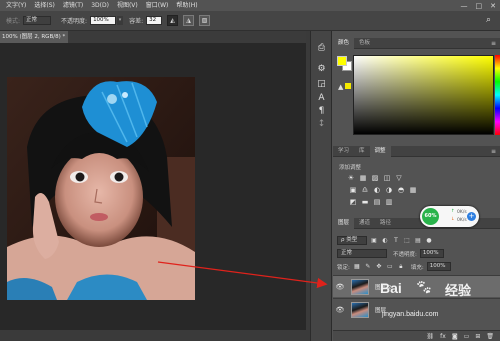 Image resolution: width=500 pixels, height=341 pixels. I want to click on all-layers-icon: ▧, so click(205, 20).